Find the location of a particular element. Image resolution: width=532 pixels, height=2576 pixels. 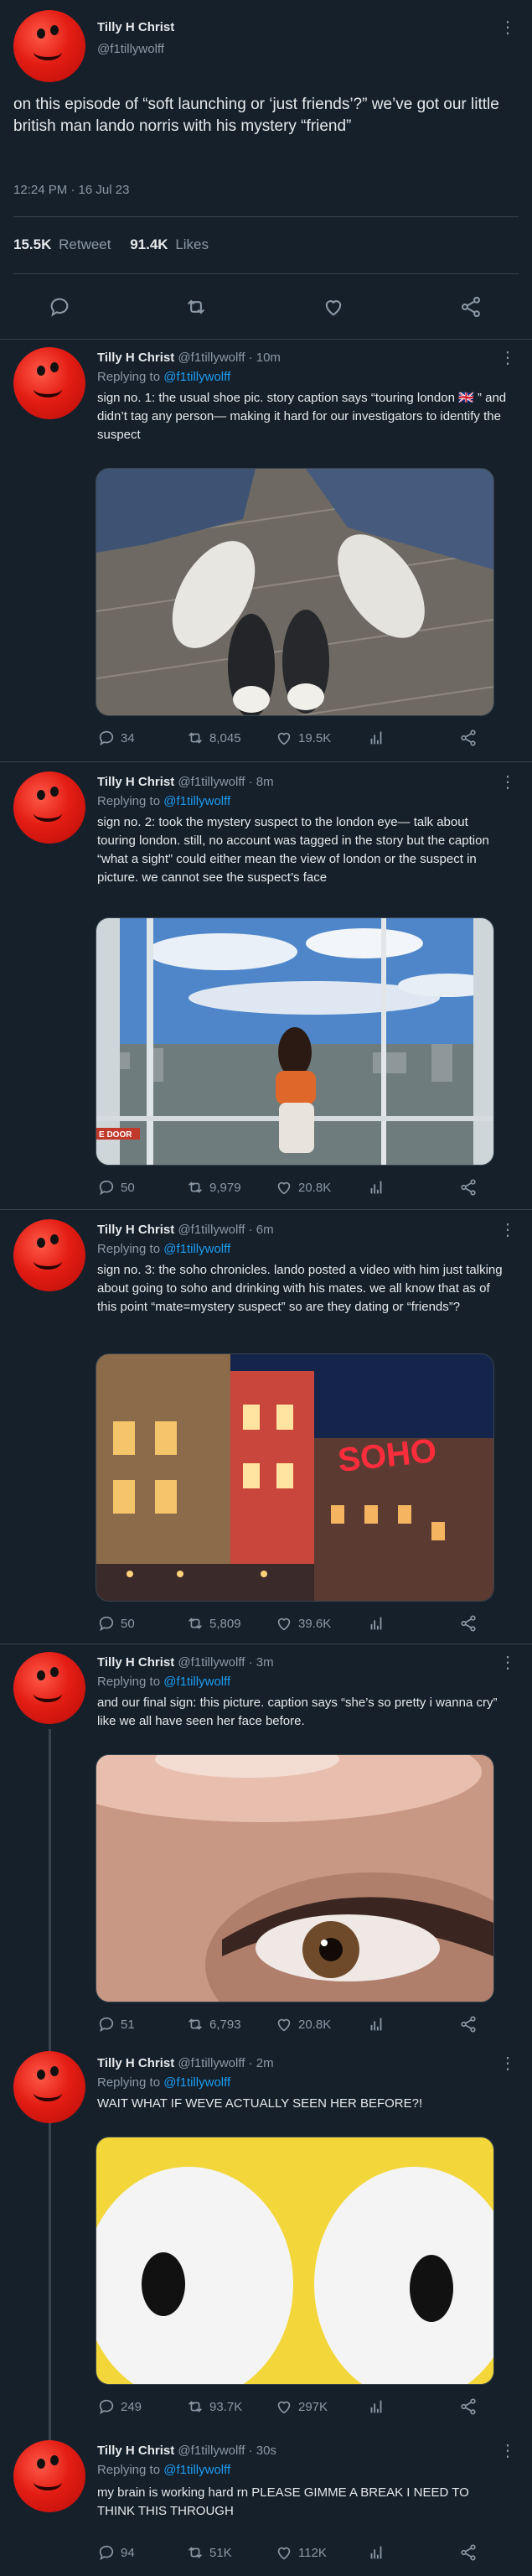

author-handle: @f1tillywolff · 2m is located at coordinates (225, 2063).